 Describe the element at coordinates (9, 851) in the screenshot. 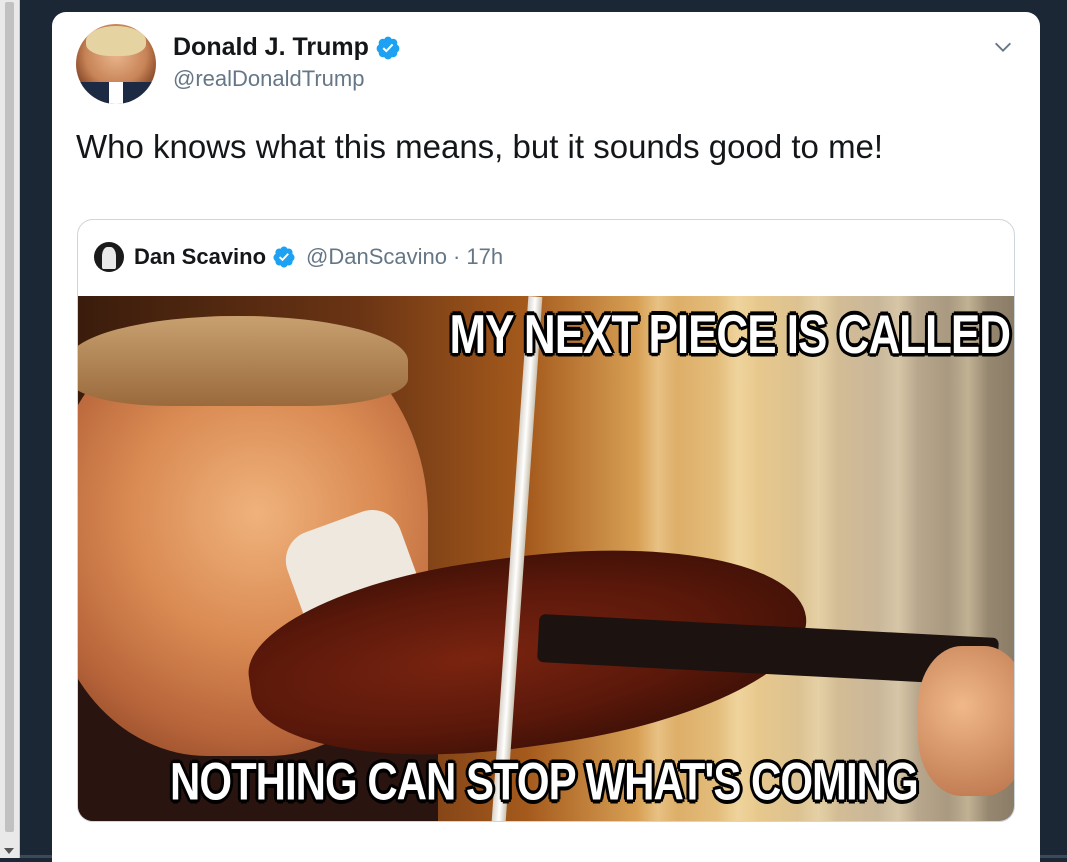

I see `scroll-down-arrow-icon` at that location.